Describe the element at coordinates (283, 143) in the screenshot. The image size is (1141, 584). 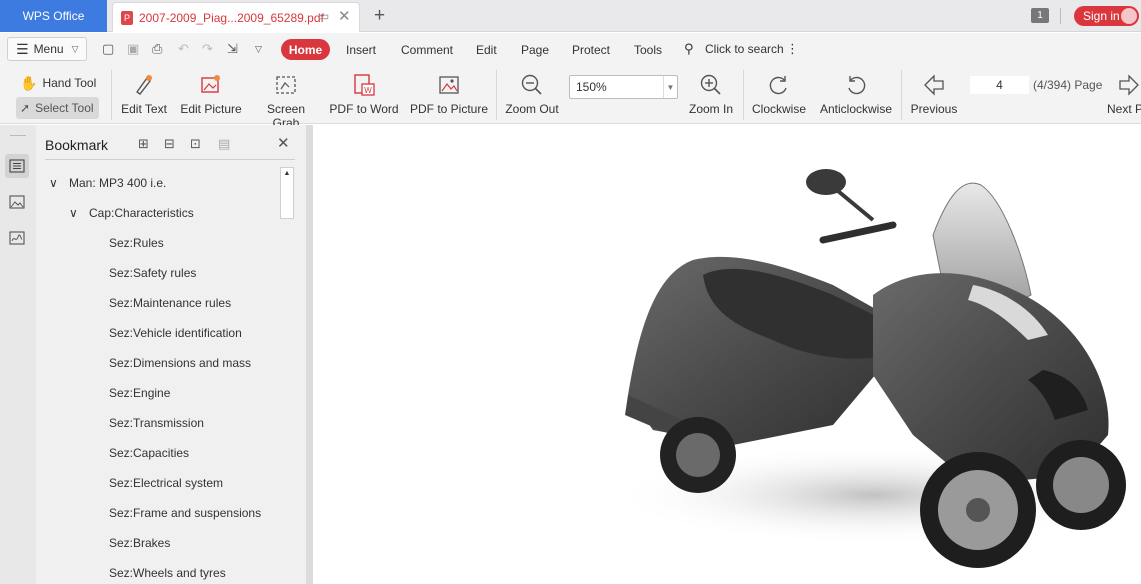
I see `close-panel-icon: ✕` at that location.